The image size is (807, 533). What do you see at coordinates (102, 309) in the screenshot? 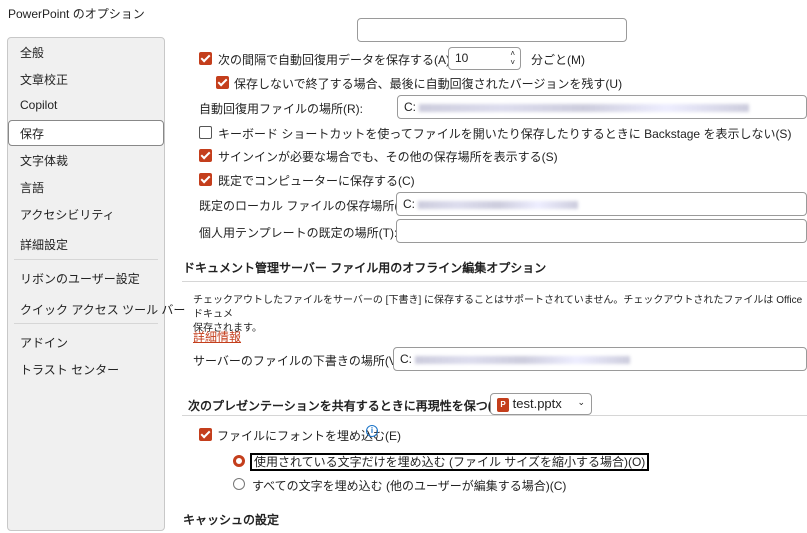
I see `sidebar-item-qat: クイック アクセス ツール バー` at bounding box center [102, 309].